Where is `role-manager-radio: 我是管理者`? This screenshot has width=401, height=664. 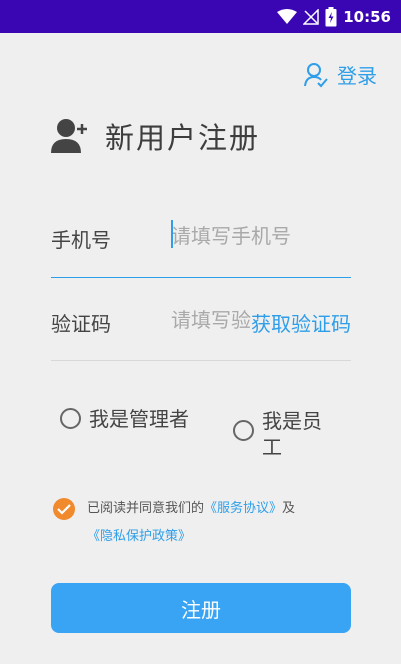 role-manager-radio: 我是管理者 is located at coordinates (124, 419).